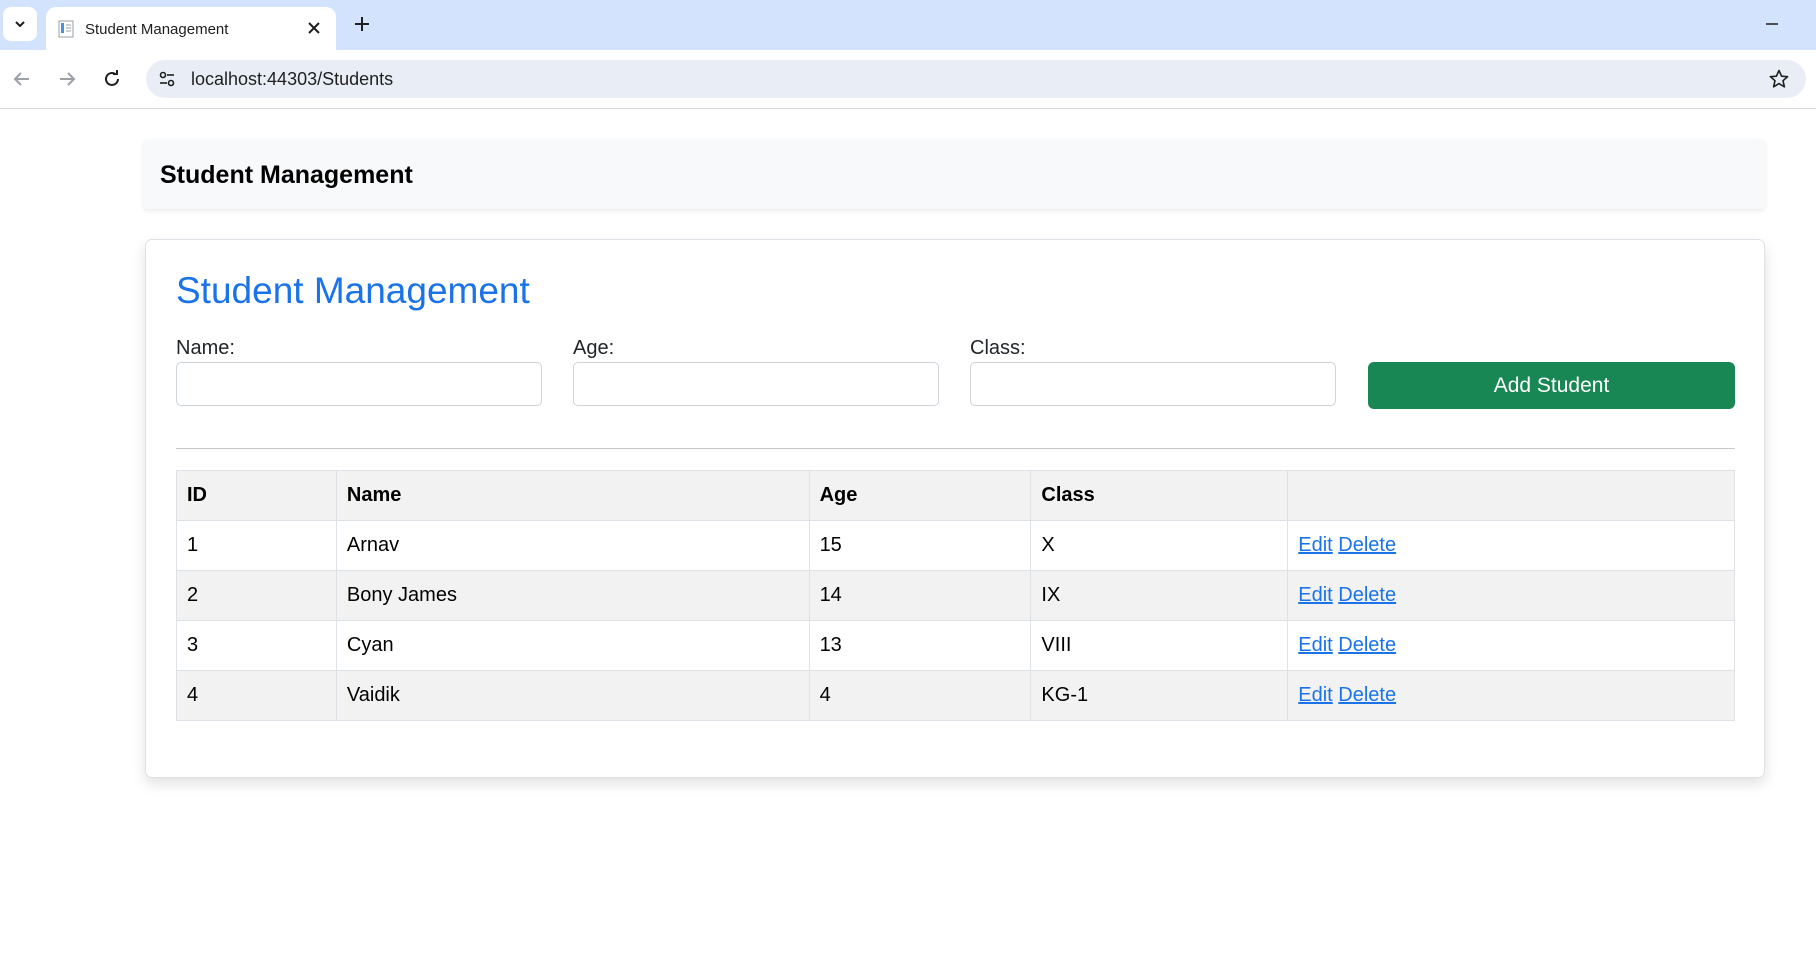  I want to click on plus-icon, so click(362, 24).